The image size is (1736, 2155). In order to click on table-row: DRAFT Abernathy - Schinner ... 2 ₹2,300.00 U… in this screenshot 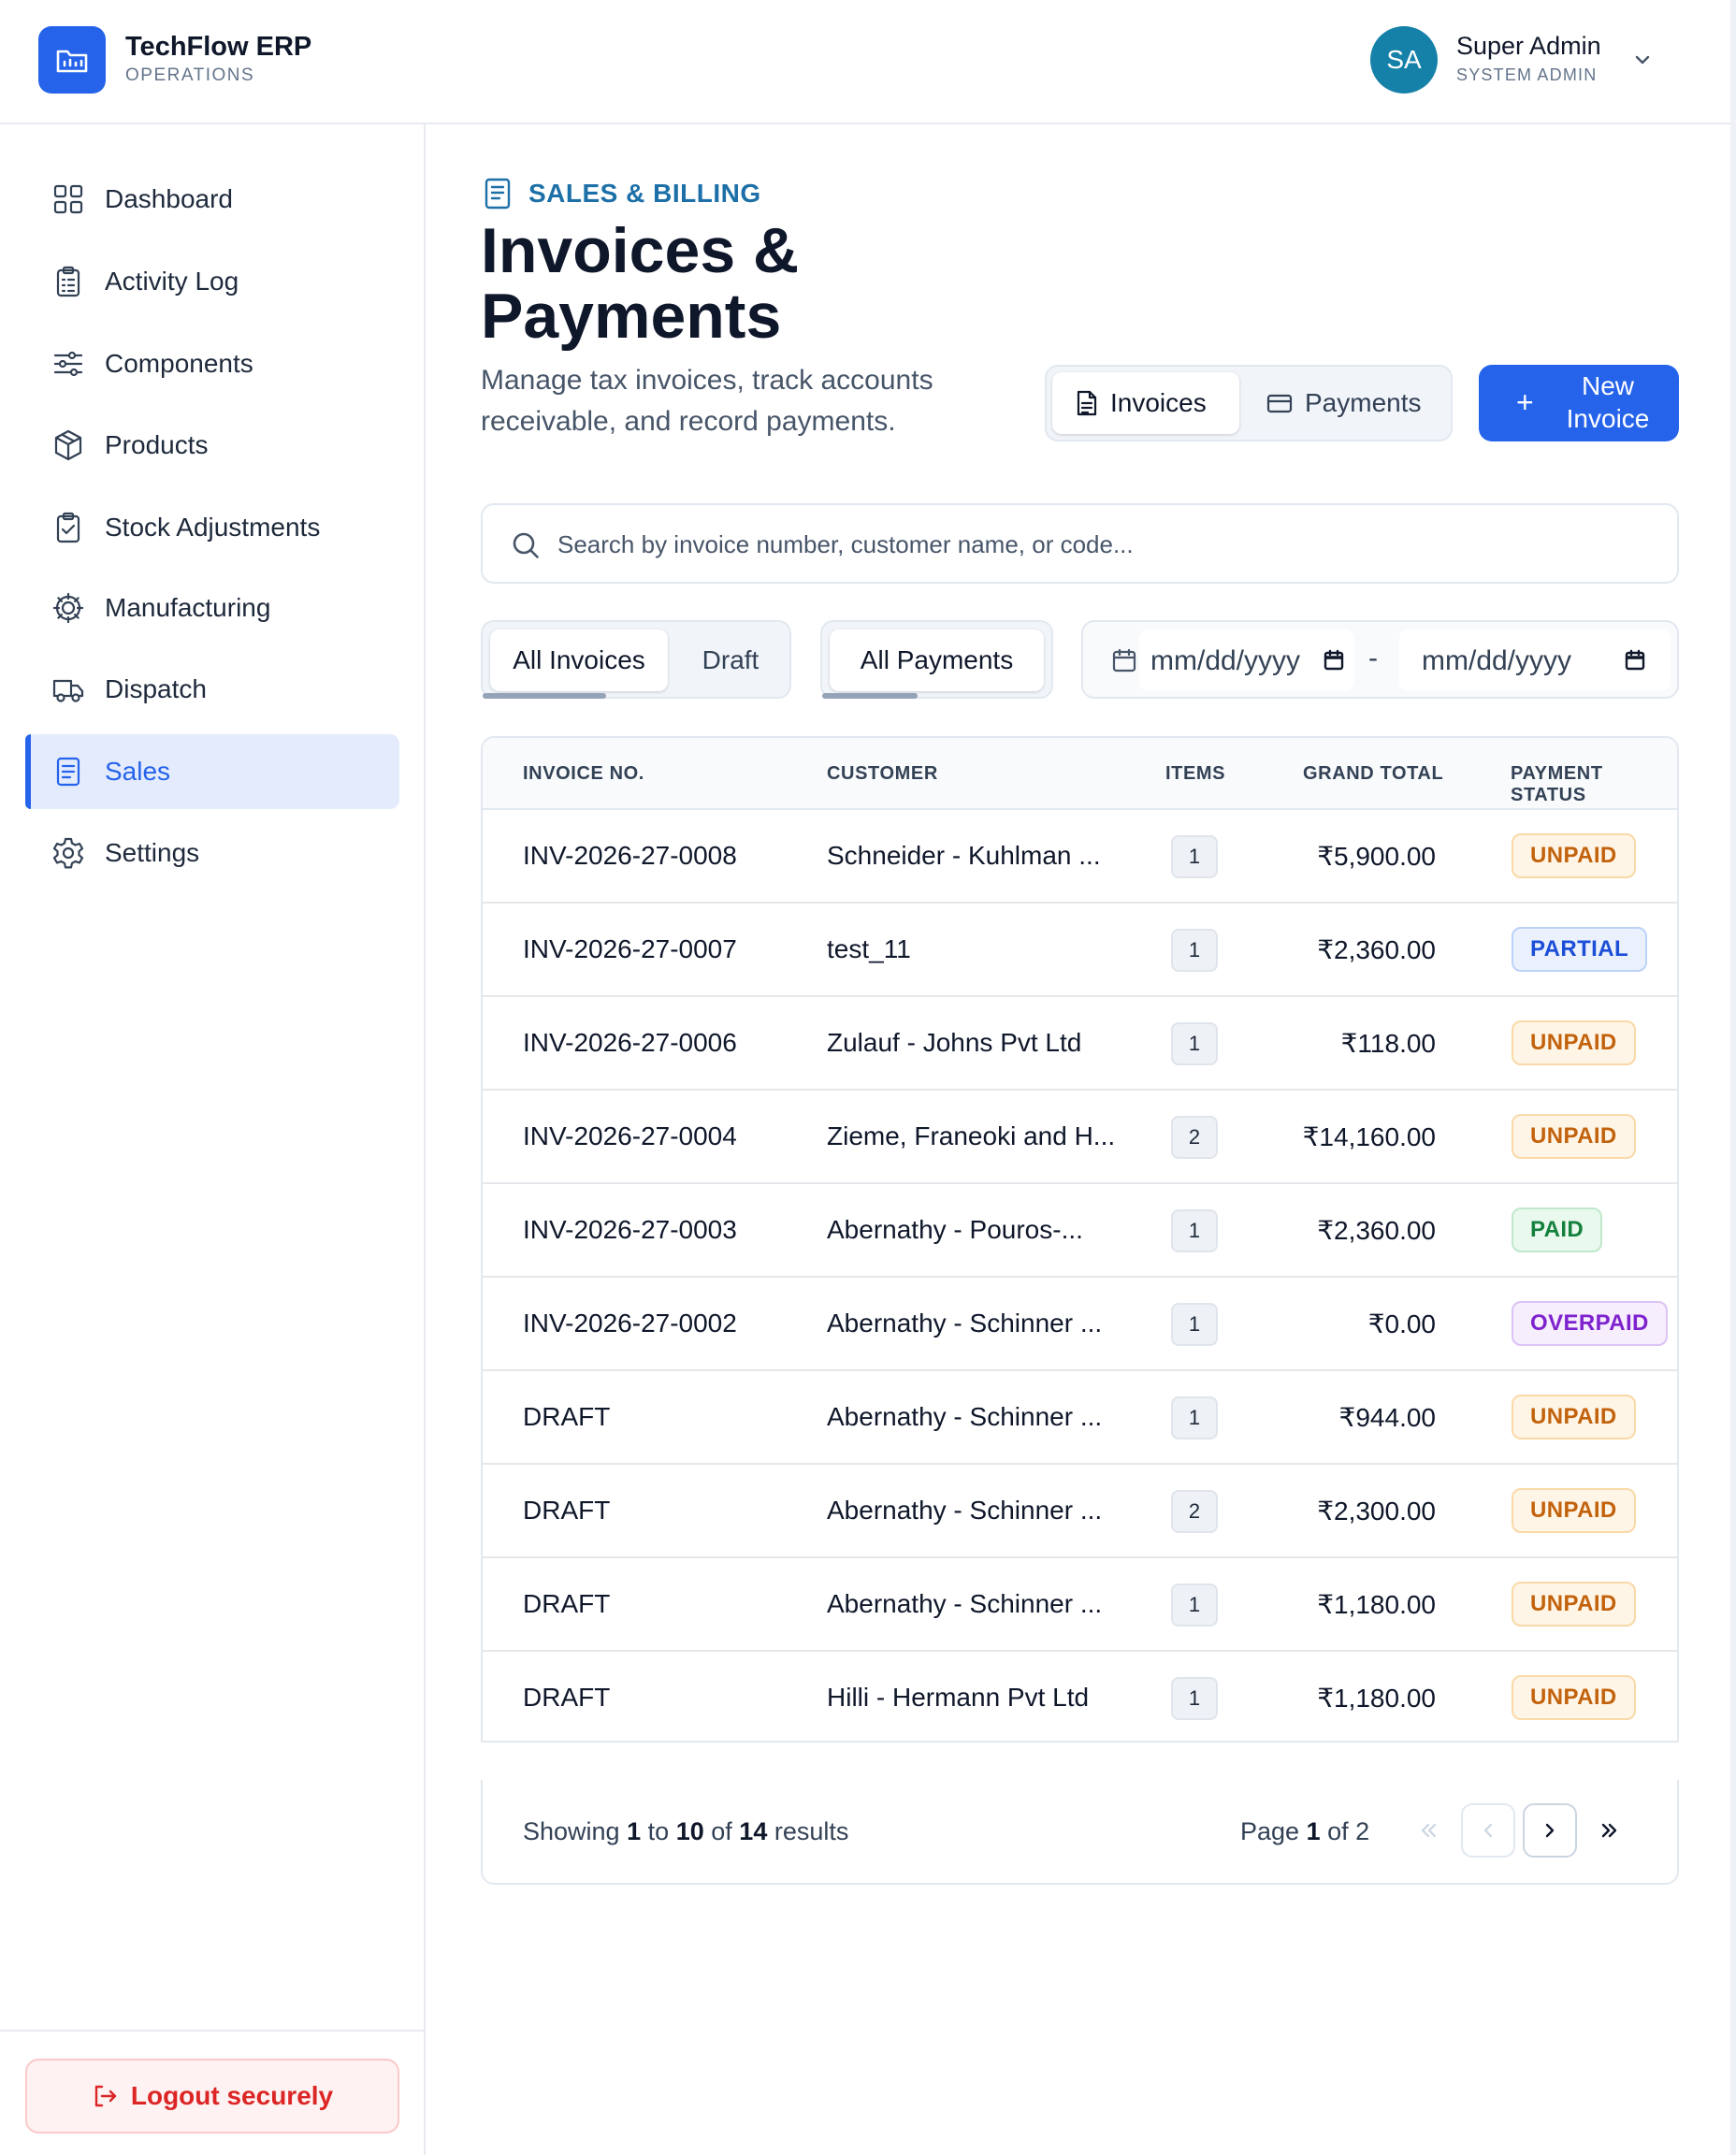, I will do `click(1080, 1512)`.